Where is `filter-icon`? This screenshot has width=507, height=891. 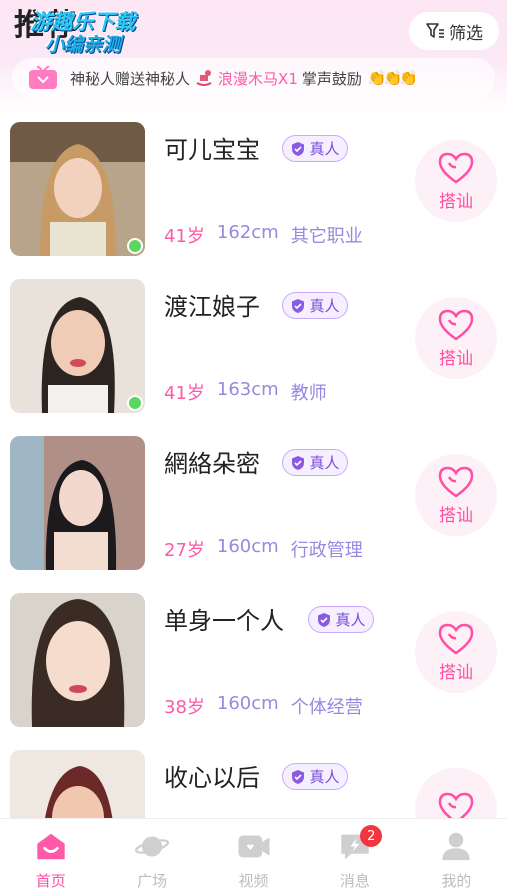
filter-icon is located at coordinates (435, 30).